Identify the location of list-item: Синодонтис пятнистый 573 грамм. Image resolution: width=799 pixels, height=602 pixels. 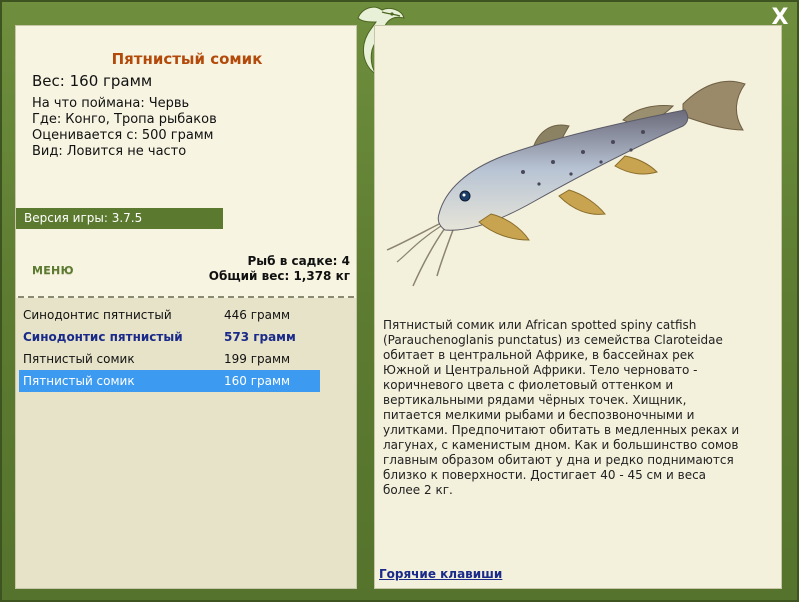
(169, 337).